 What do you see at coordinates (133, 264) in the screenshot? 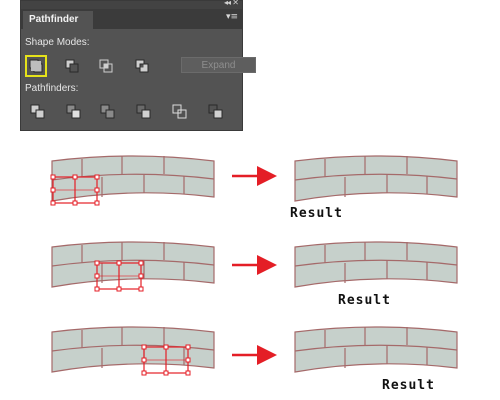
I see `brick-strip-before` at bounding box center [133, 264].